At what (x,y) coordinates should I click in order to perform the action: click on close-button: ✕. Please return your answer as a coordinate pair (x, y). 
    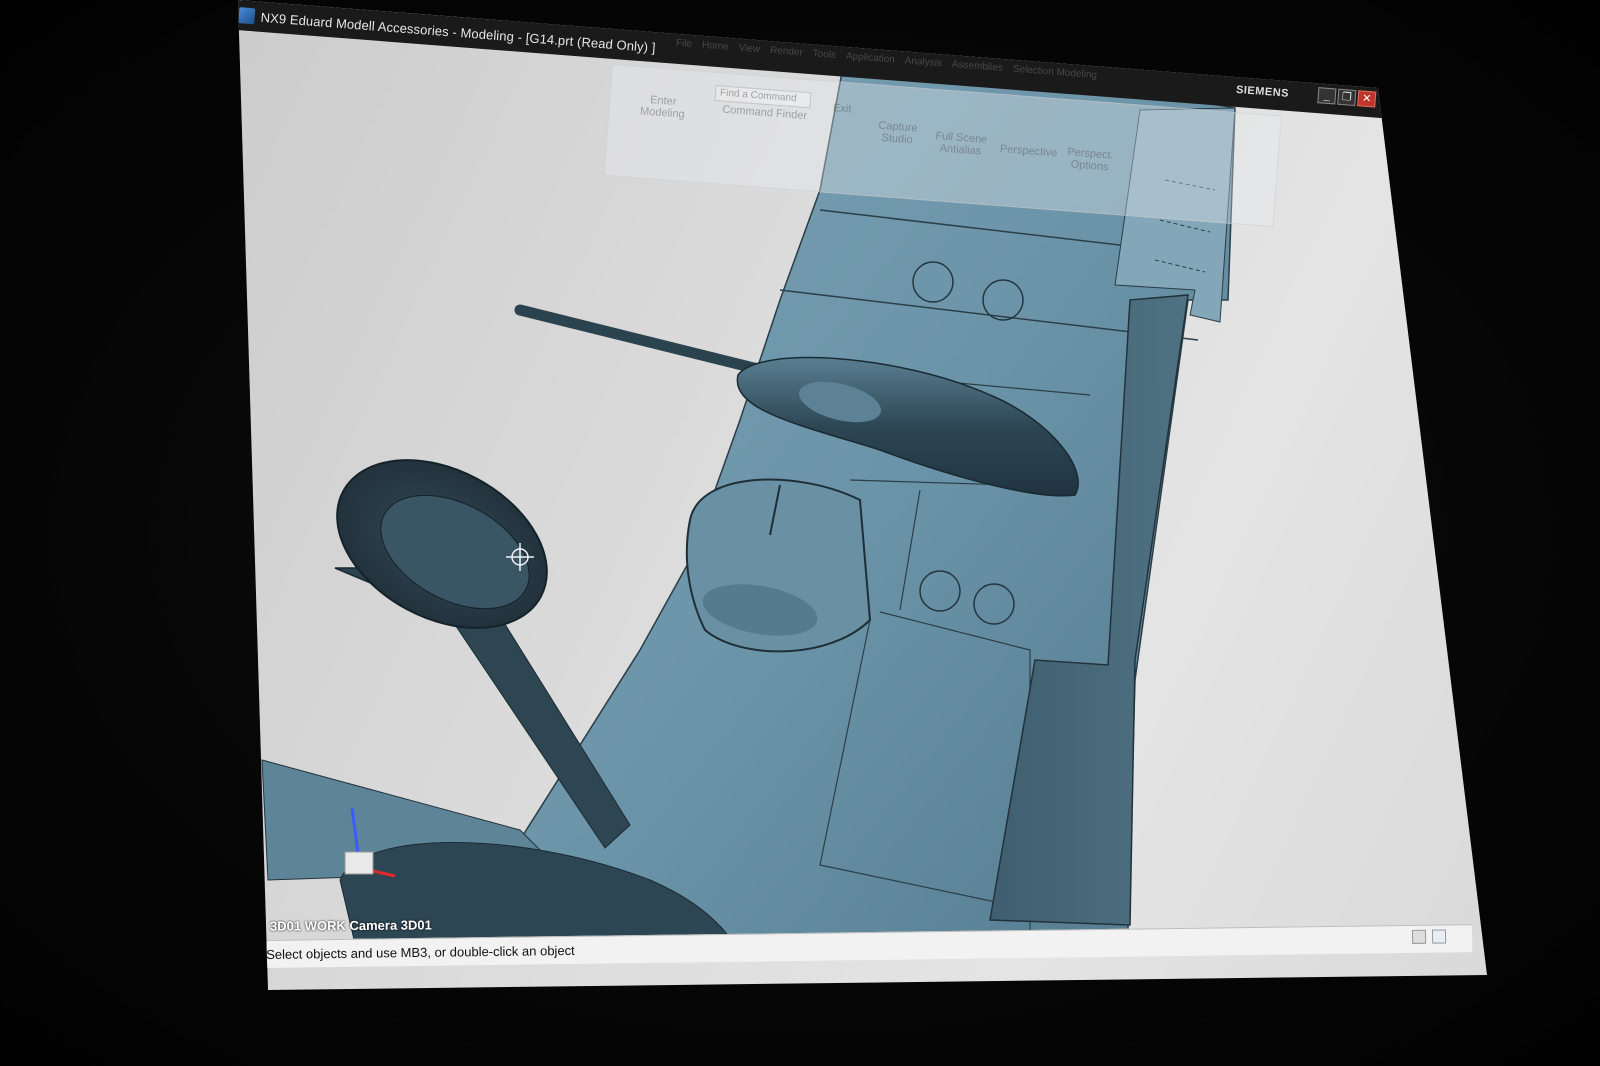
    Looking at the image, I should click on (1367, 99).